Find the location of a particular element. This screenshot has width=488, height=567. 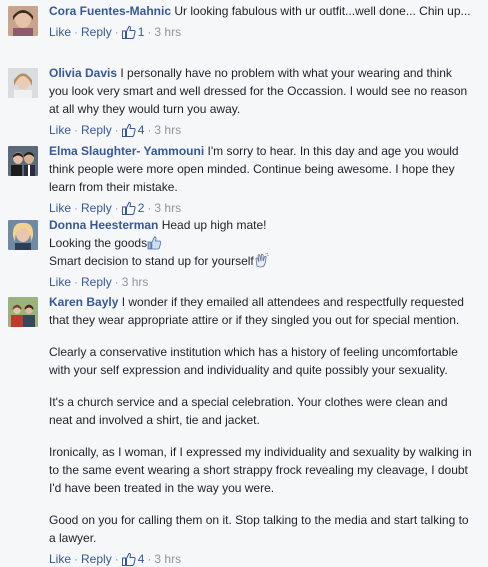

comment-author: Karen Bayly is located at coordinates (83, 302).